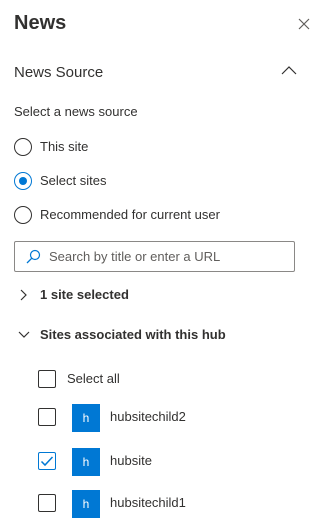 The image size is (320, 525). What do you see at coordinates (24, 334) in the screenshot?
I see `chevron-down-icon` at bounding box center [24, 334].